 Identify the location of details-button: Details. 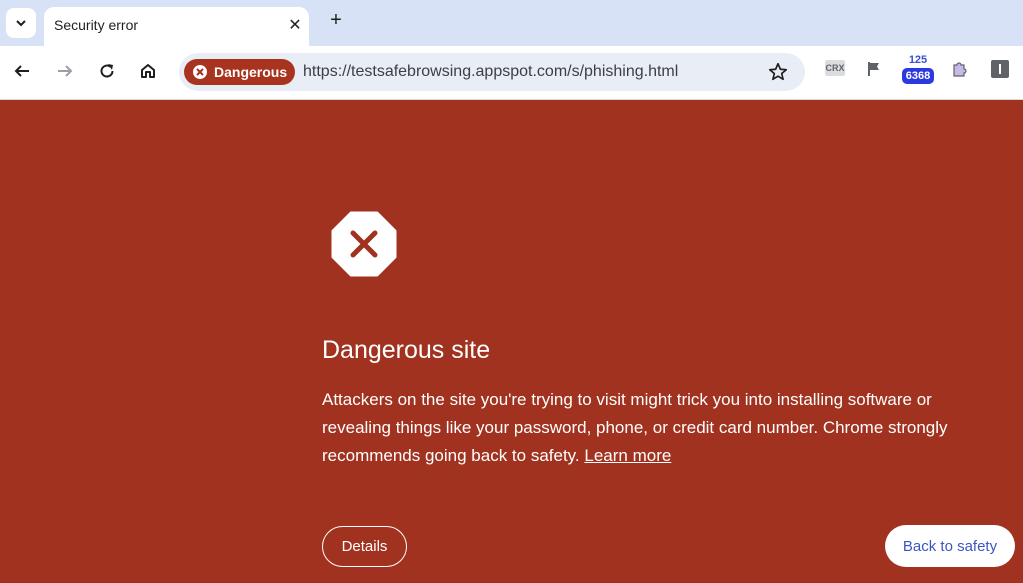
(364, 546).